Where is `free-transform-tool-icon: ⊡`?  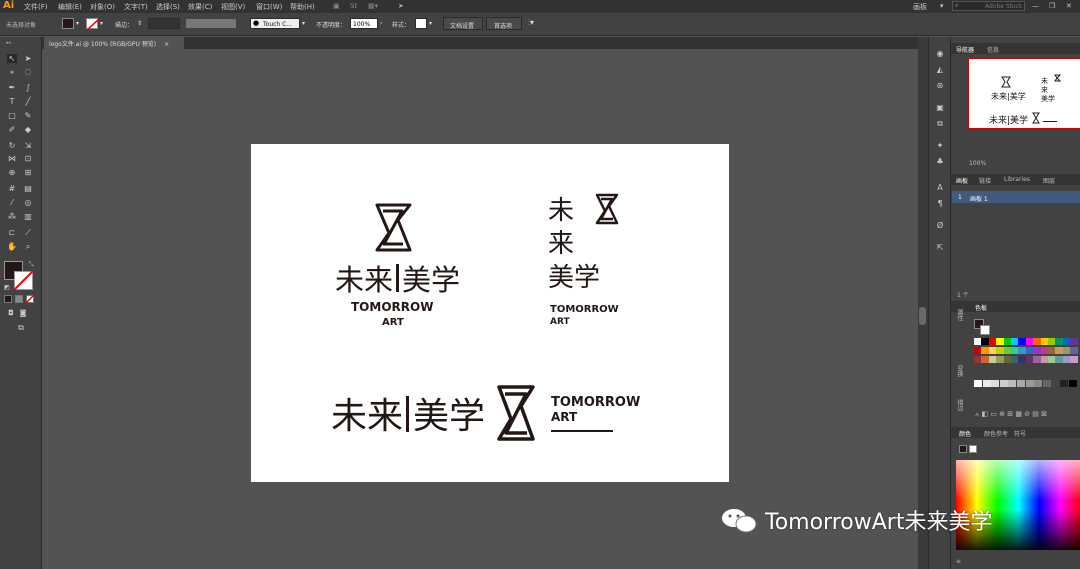
free-transform-tool-icon: ⊡ is located at coordinates (28, 158).